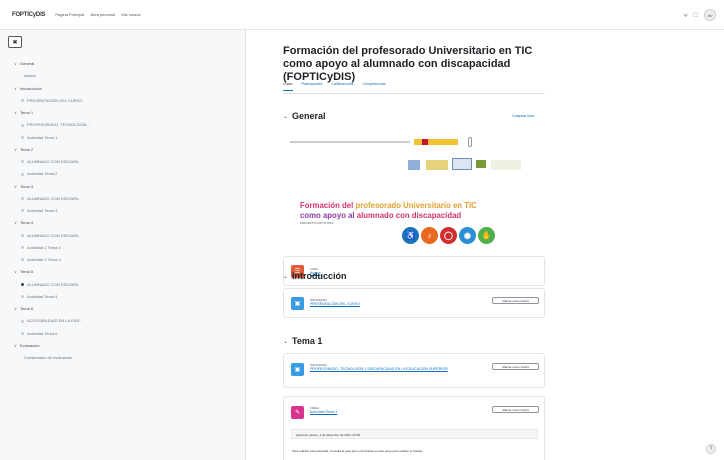 The image size is (724, 460). Describe the element at coordinates (127, 346) in the screenshot. I see `course-index-section: ∨ Evaluación` at that location.